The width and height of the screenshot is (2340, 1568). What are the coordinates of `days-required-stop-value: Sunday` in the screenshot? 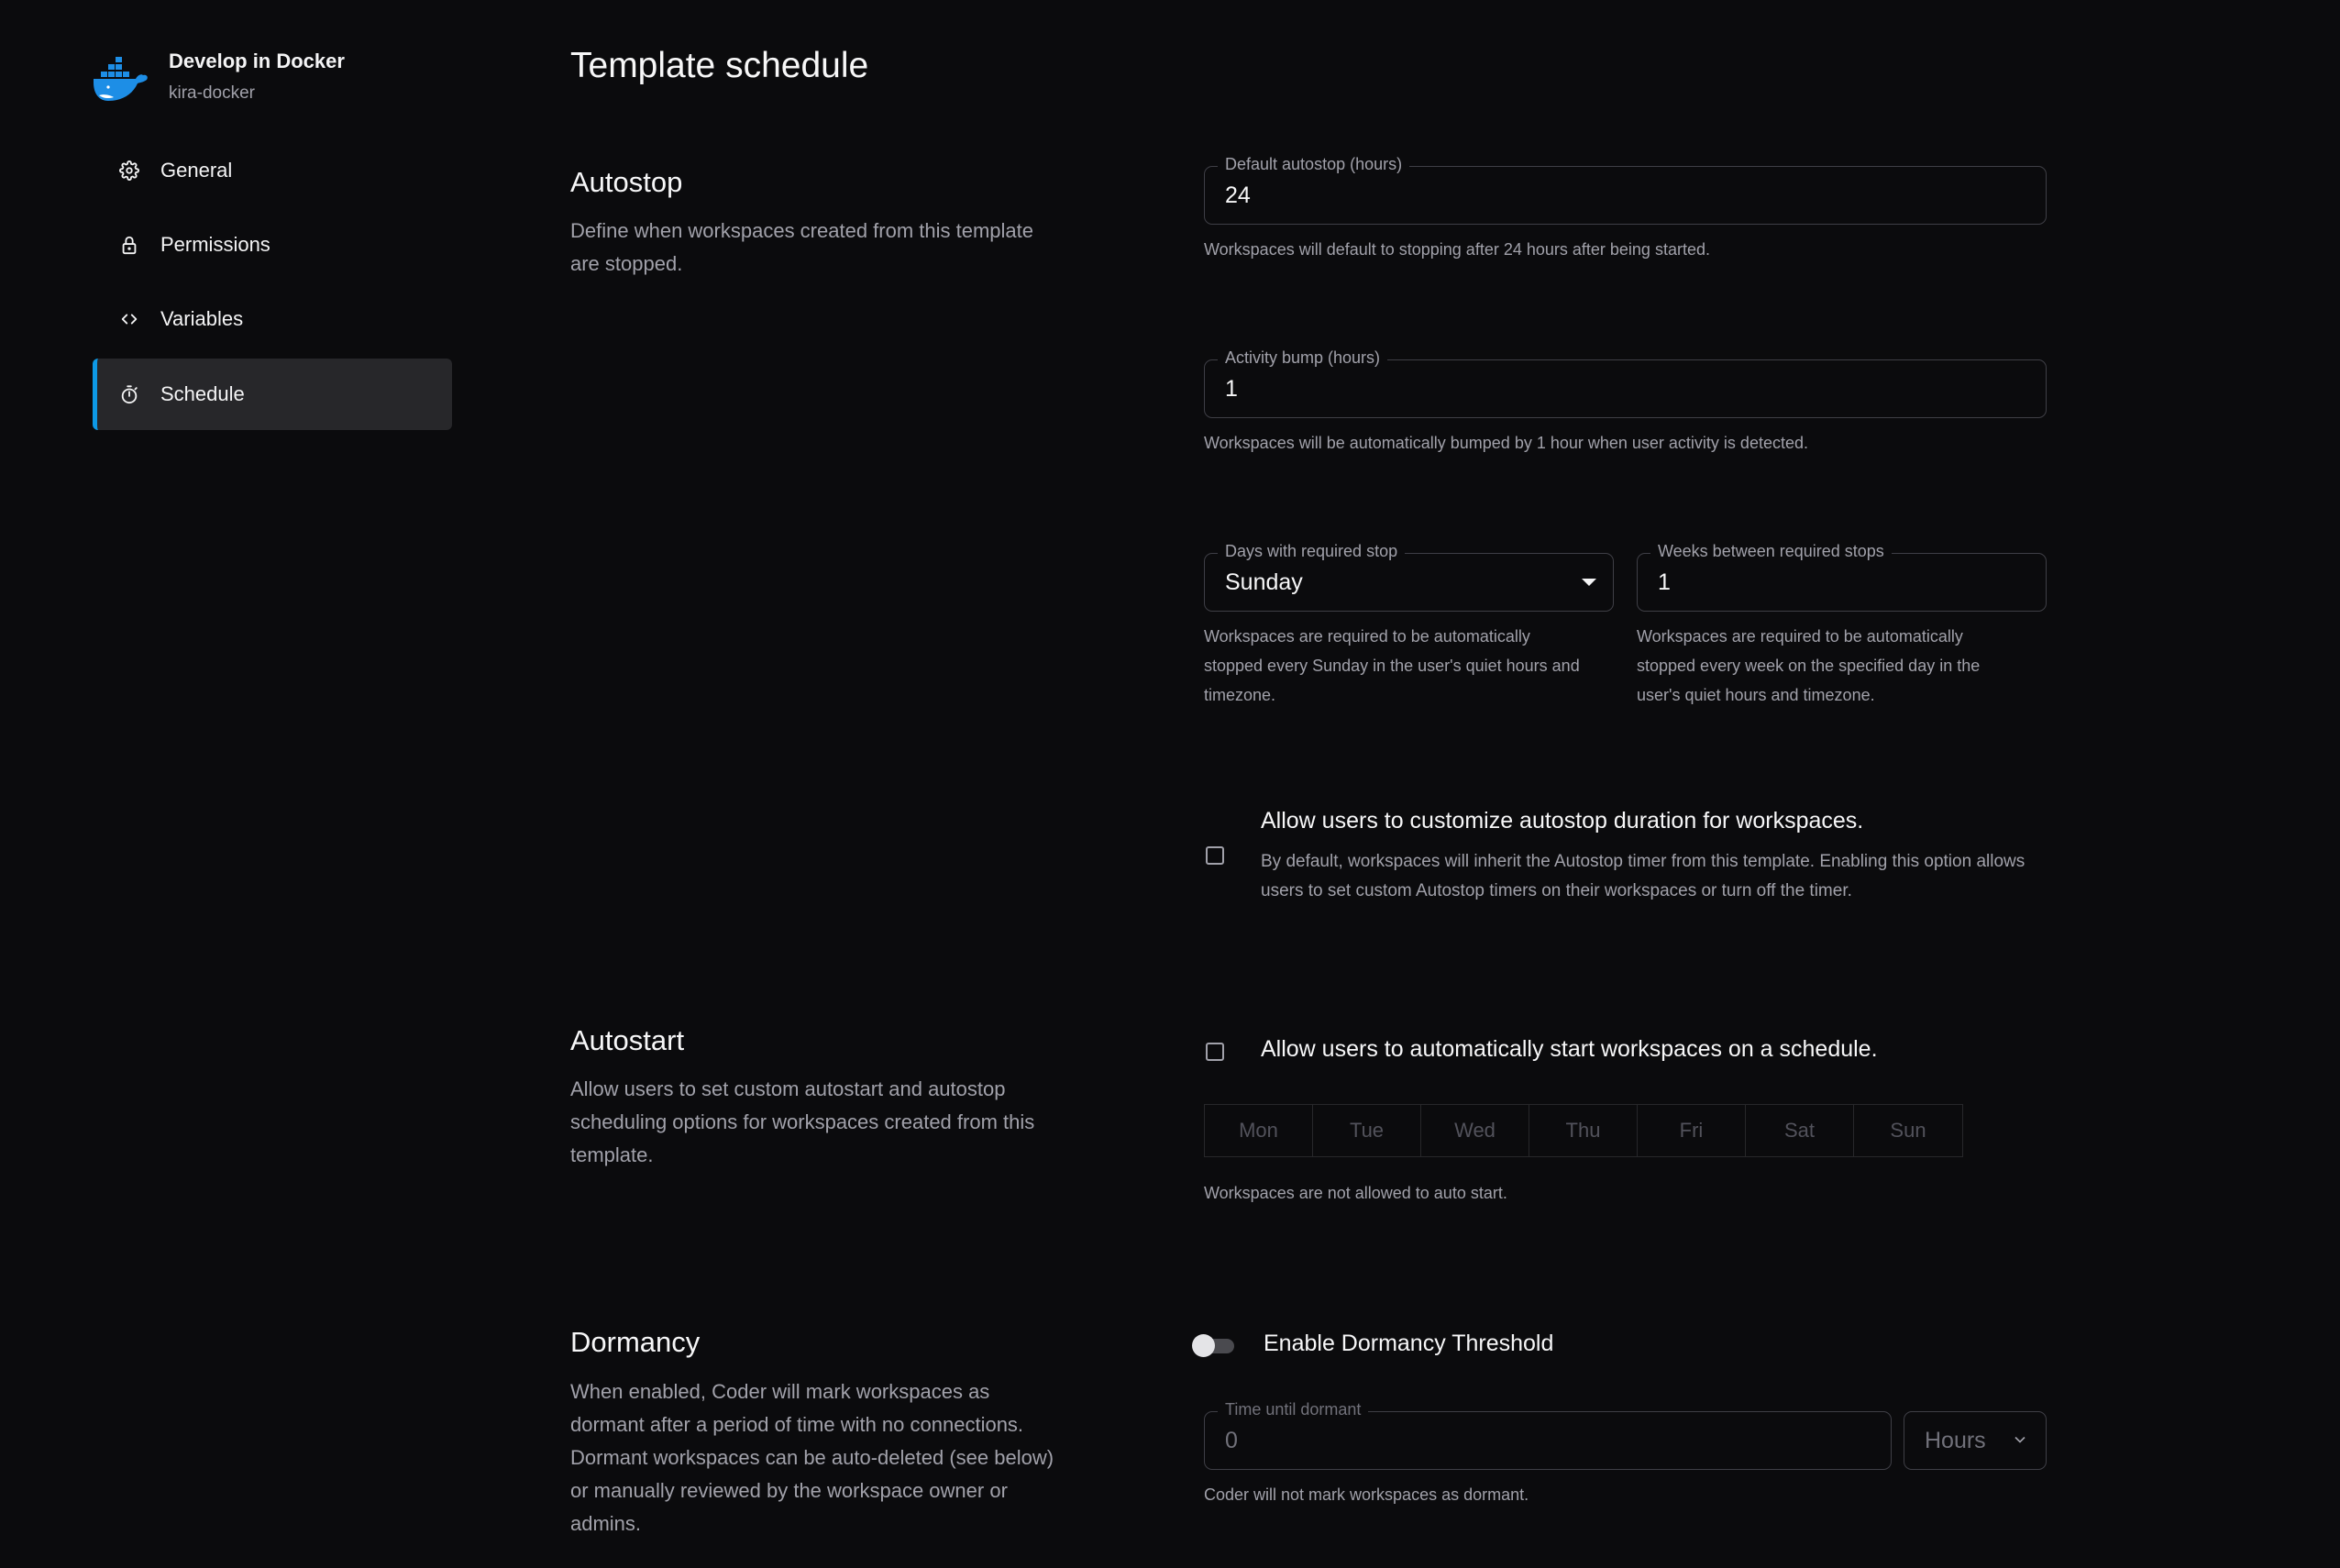 It's located at (1264, 582).